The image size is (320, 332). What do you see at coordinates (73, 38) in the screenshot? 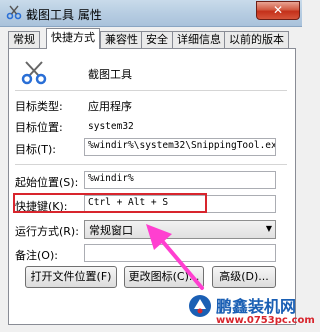
I see `tab-shortcut: 快捷方式` at bounding box center [73, 38].